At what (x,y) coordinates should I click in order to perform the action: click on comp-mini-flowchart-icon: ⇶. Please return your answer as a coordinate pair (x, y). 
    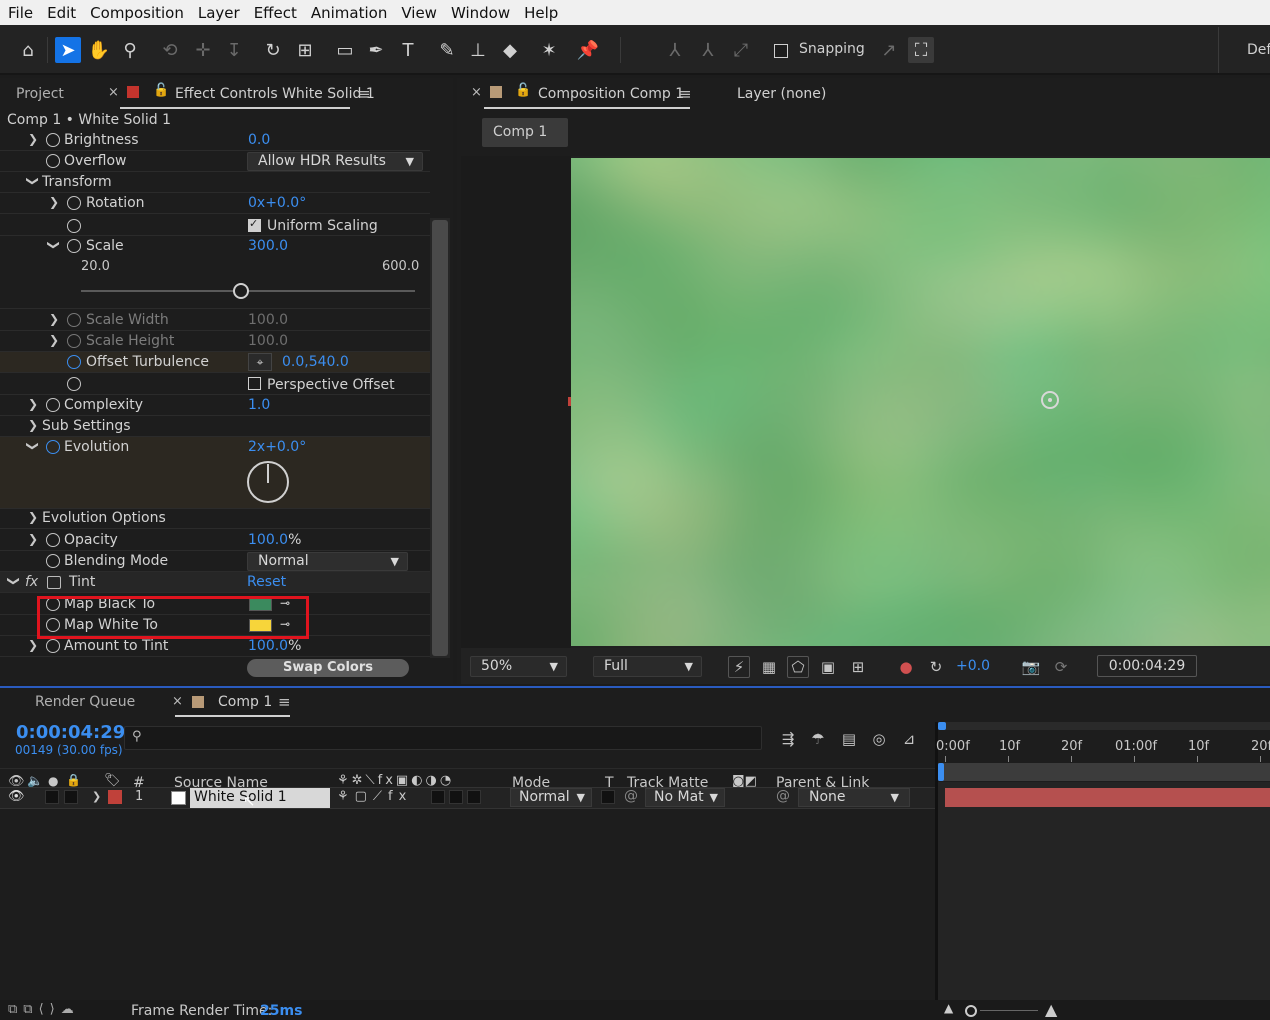
    Looking at the image, I should click on (788, 739).